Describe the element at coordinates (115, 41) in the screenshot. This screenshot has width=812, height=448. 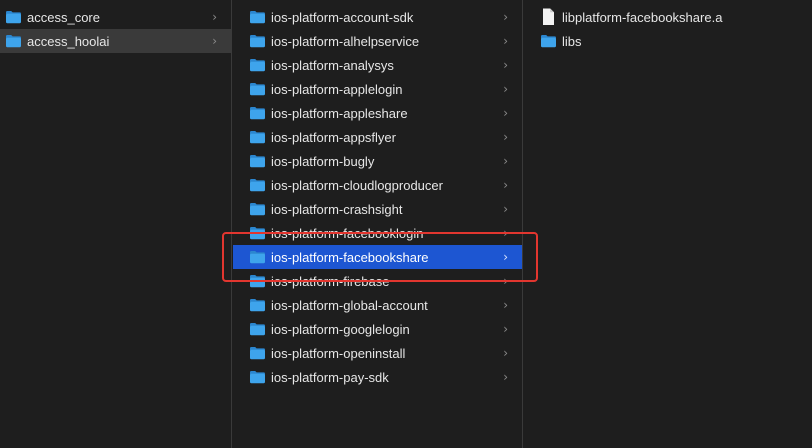
I see `folder-row-access-hoolai: access_hoolai ›` at that location.